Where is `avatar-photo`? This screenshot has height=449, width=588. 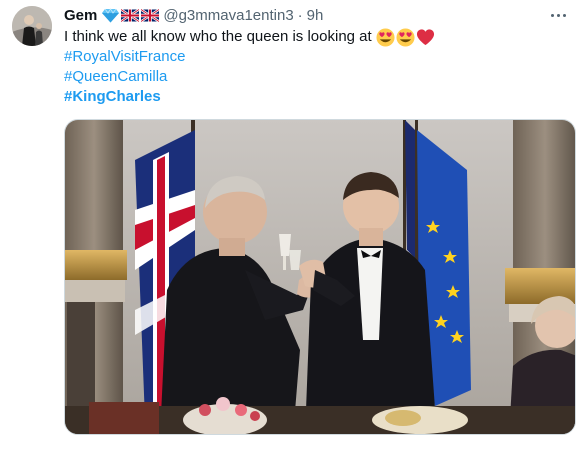
avatar-photo is located at coordinates (32, 26).